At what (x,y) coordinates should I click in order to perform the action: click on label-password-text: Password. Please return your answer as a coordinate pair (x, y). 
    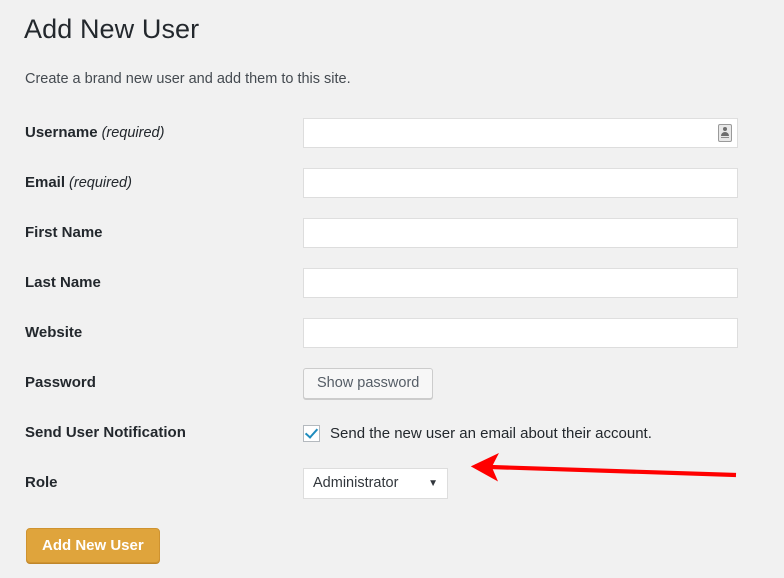
    Looking at the image, I should click on (60, 382).